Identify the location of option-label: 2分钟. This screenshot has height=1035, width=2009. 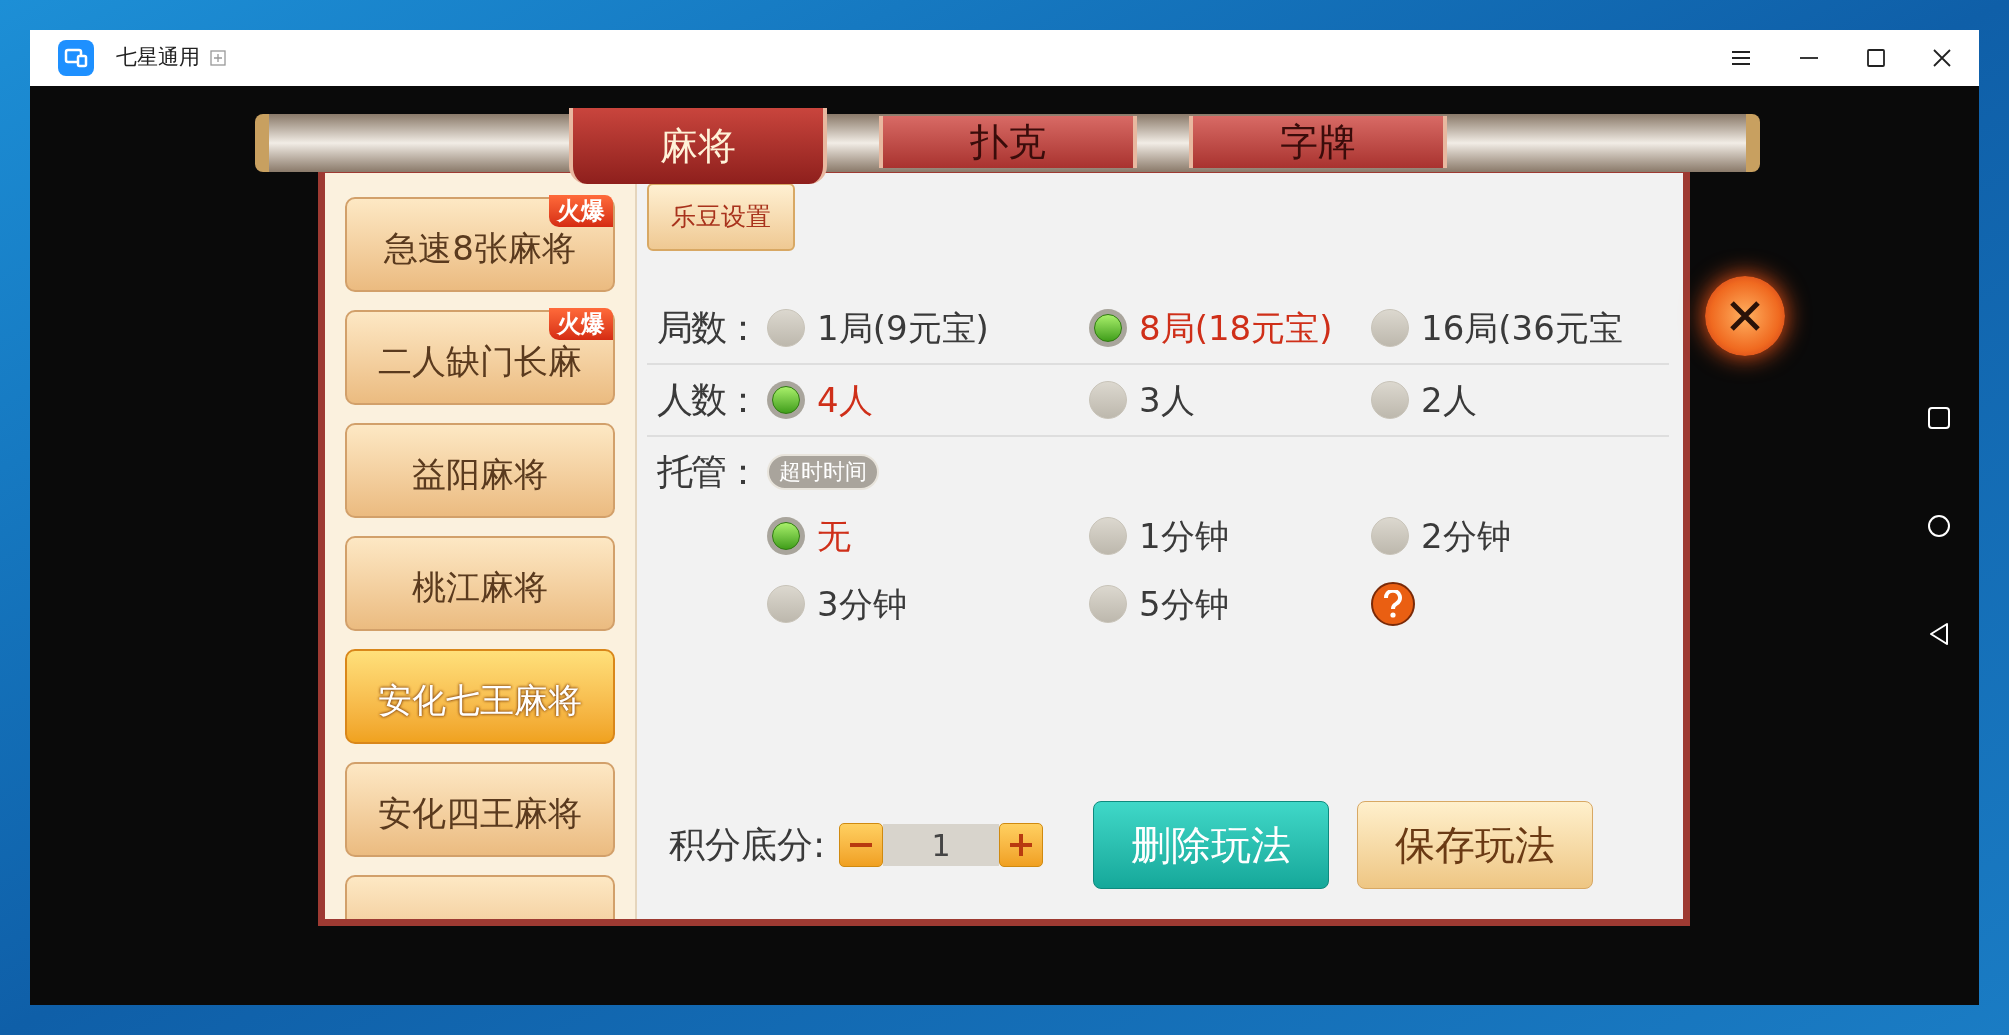
(1466, 536).